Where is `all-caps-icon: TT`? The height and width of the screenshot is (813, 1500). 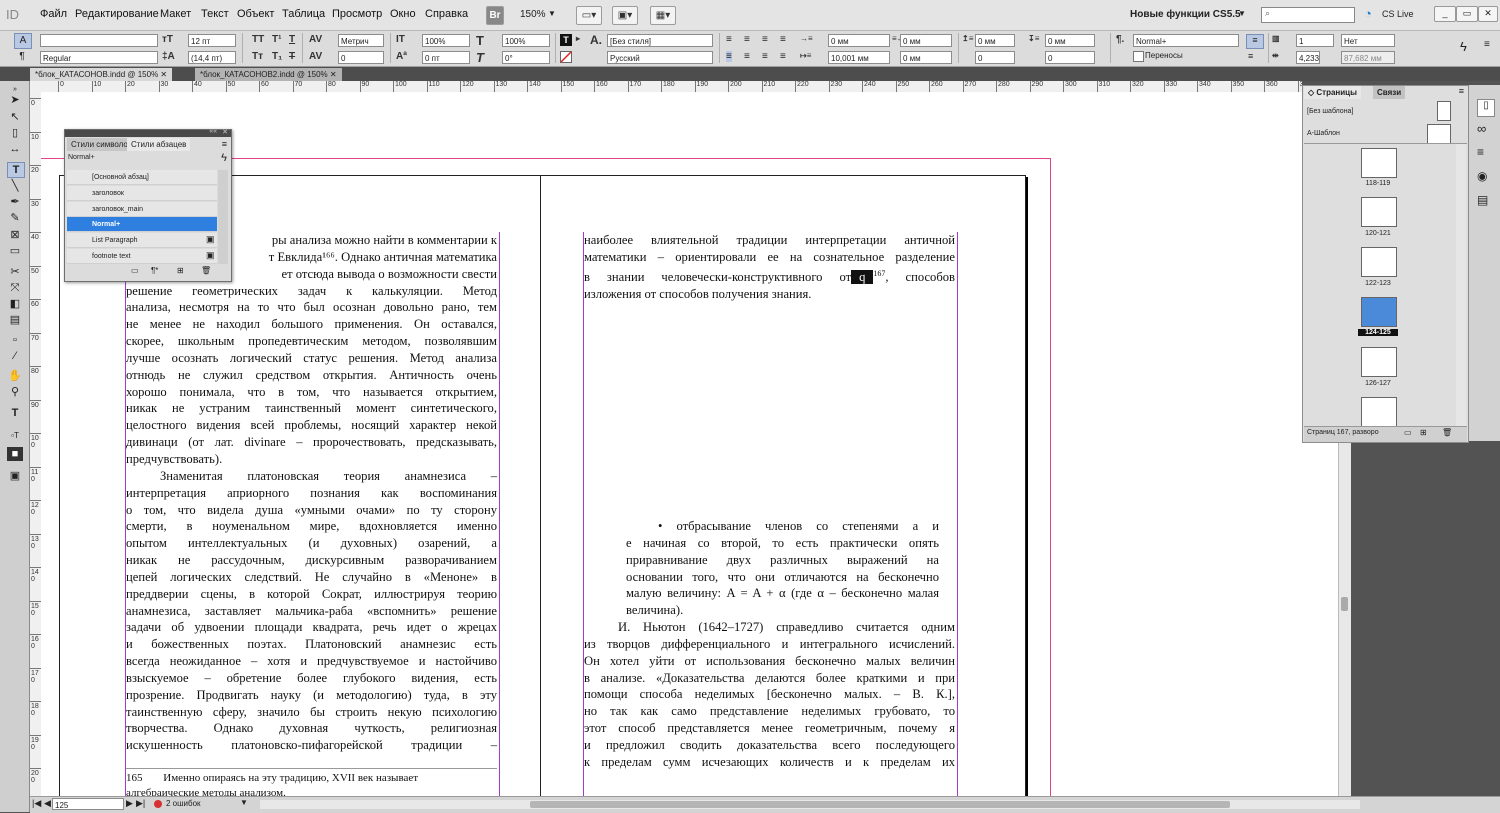 all-caps-icon: TT is located at coordinates (258, 39).